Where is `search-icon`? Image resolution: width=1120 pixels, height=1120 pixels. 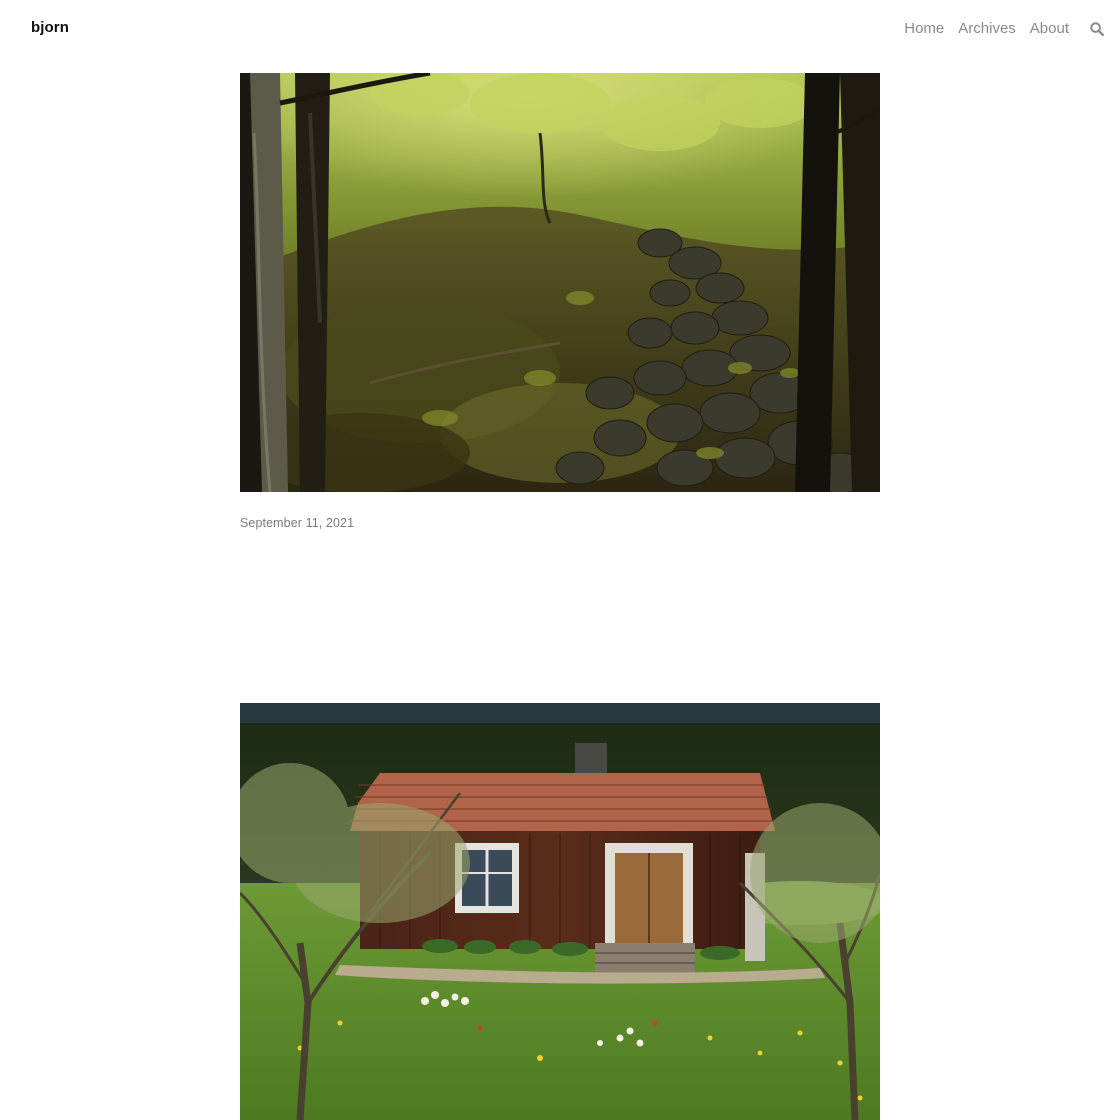
search-icon is located at coordinates (1097, 29).